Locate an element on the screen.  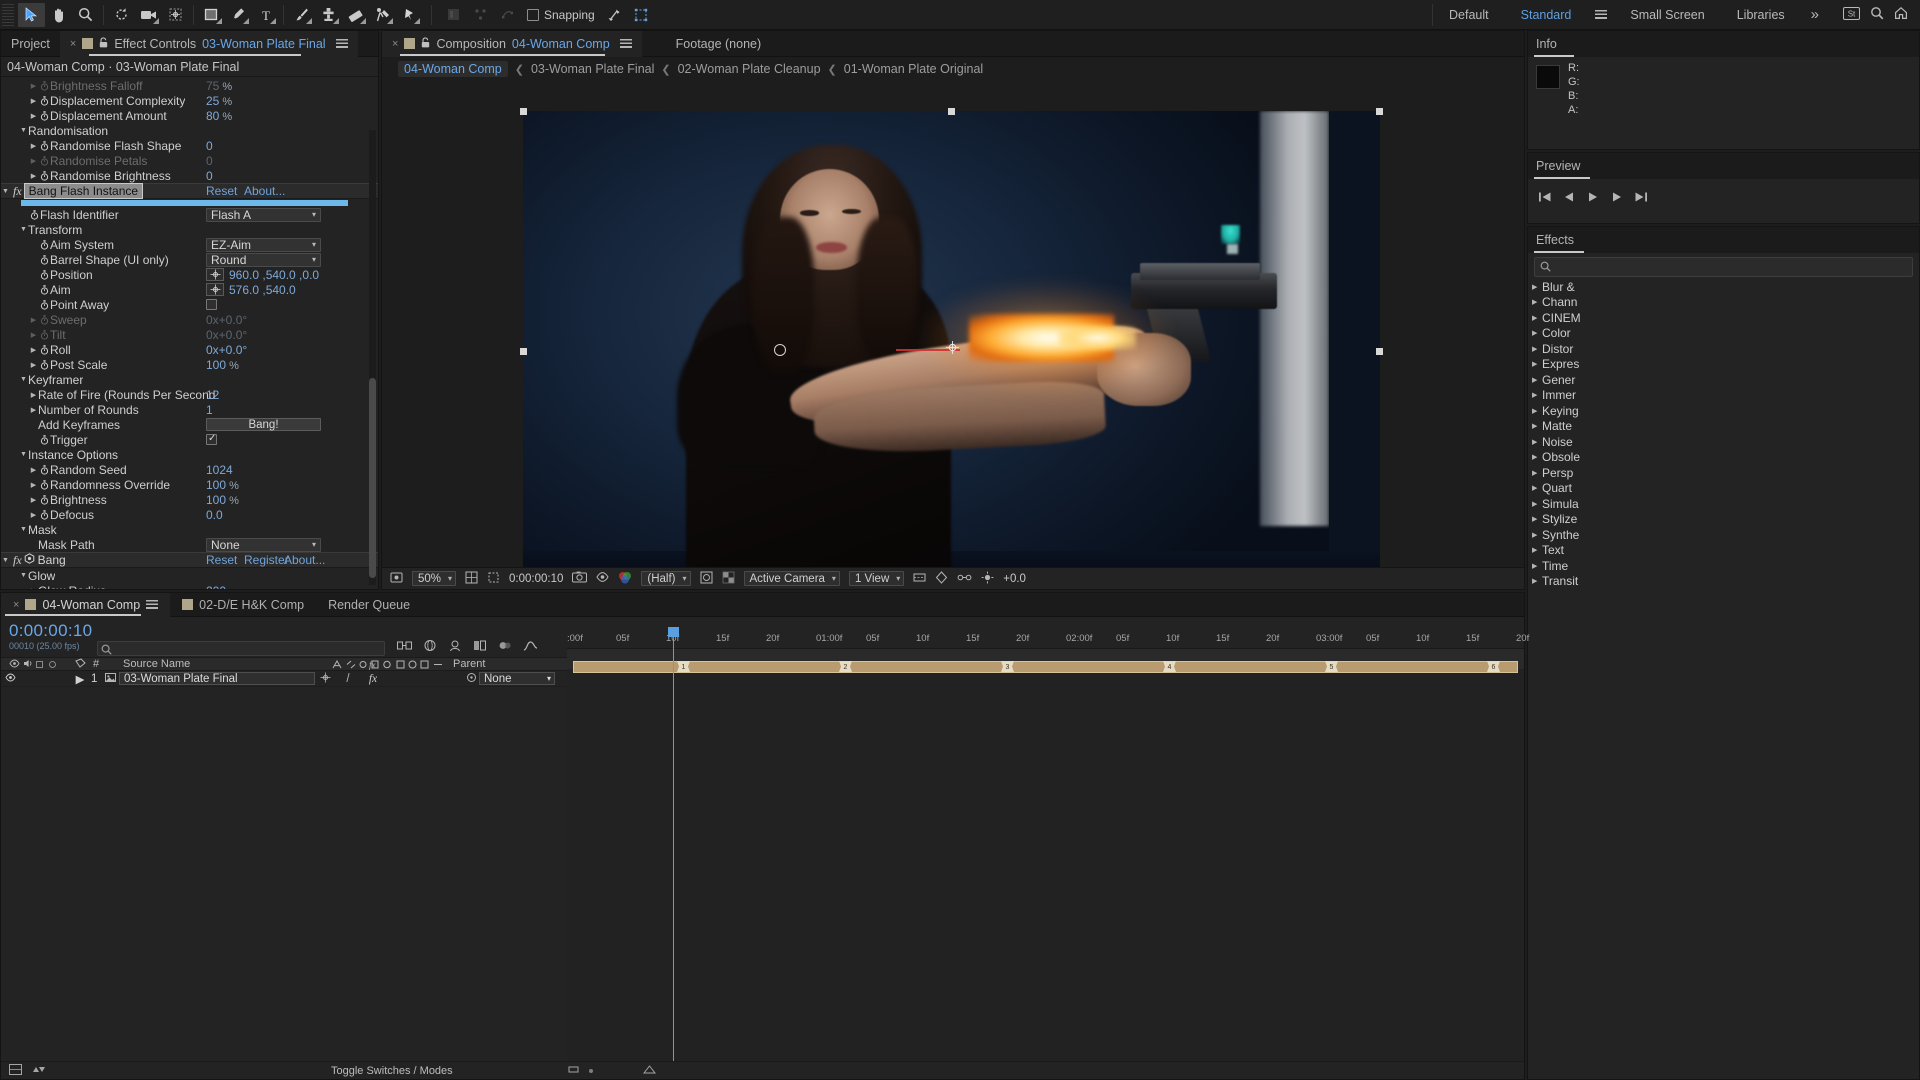
property-row: ▼ Keyframer is located at coordinates (189, 379).